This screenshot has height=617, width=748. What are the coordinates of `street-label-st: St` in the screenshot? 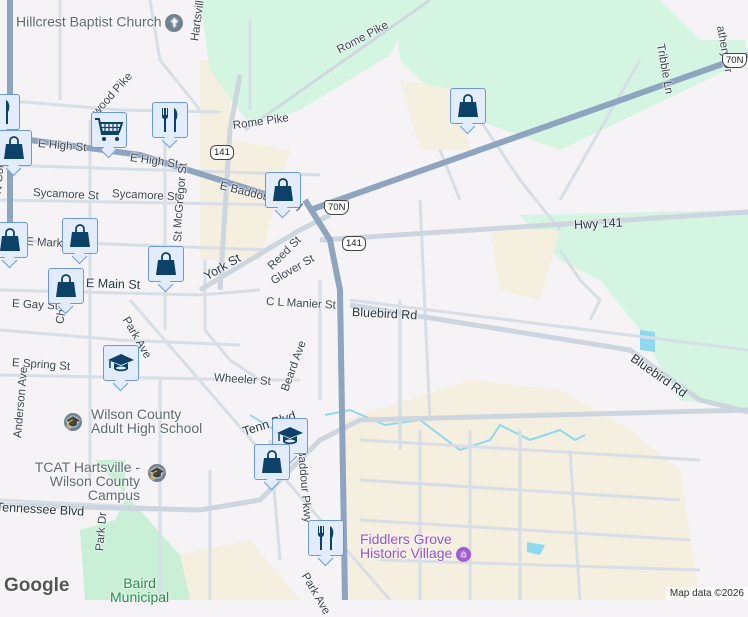 It's located at (178, 236).